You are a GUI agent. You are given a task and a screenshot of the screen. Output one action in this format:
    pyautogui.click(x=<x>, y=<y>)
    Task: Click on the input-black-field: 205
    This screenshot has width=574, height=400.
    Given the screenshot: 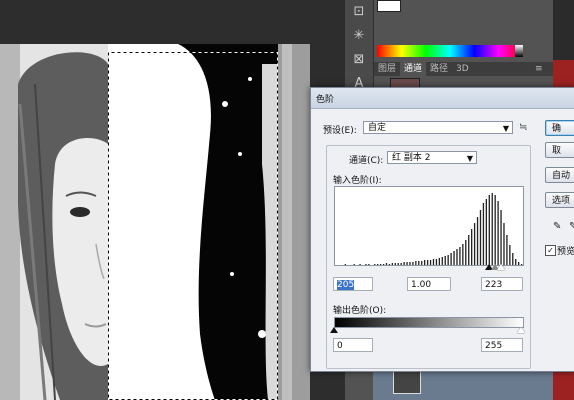 What is the action you would take?
    pyautogui.click(x=353, y=284)
    